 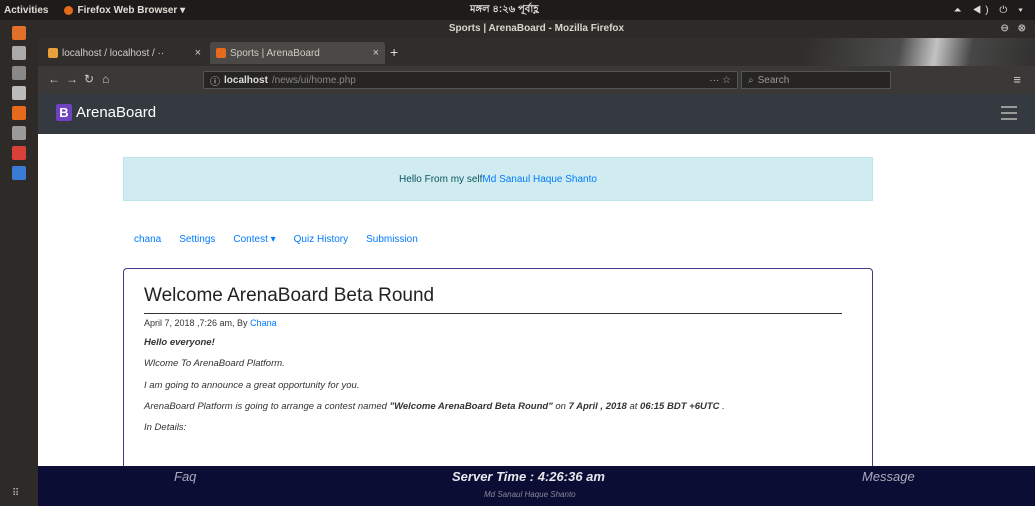 What do you see at coordinates (313, 80) in the screenshot?
I see `url-path: /news/ui/home.php` at bounding box center [313, 80].